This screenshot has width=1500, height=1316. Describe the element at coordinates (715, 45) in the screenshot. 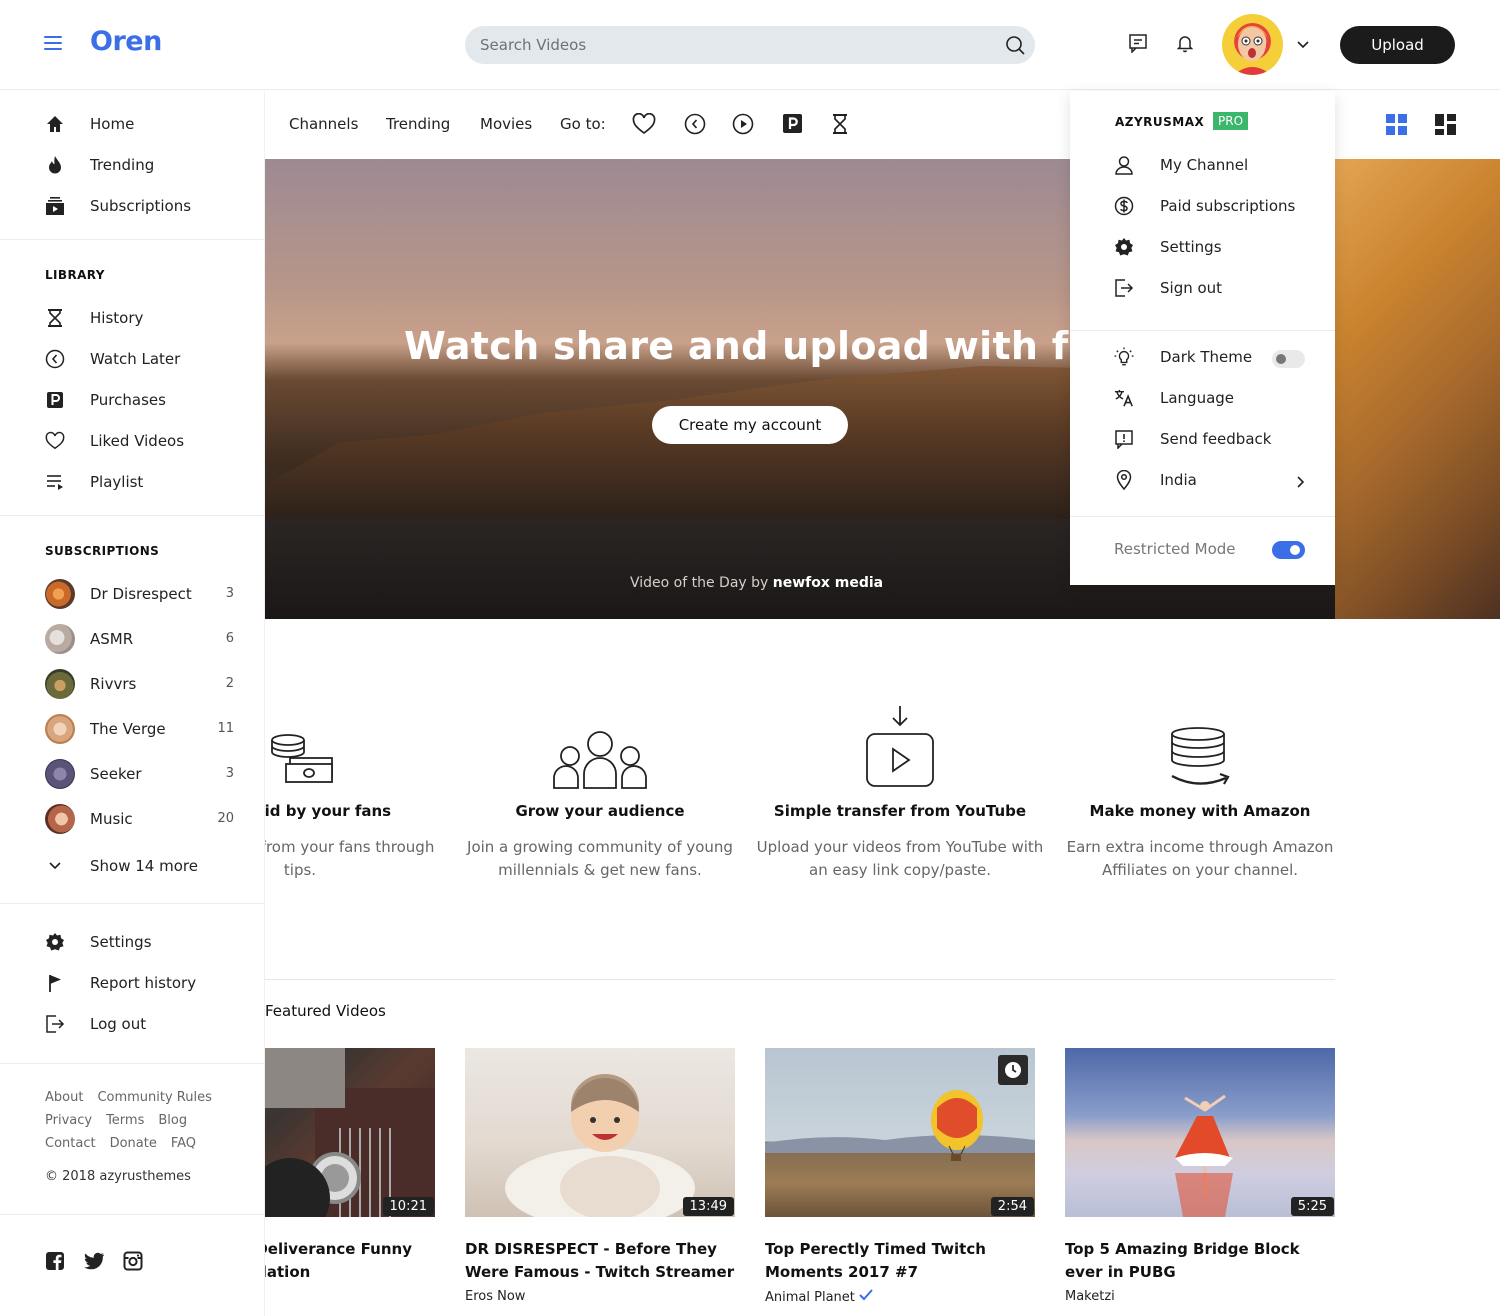

I see `search-input` at that location.